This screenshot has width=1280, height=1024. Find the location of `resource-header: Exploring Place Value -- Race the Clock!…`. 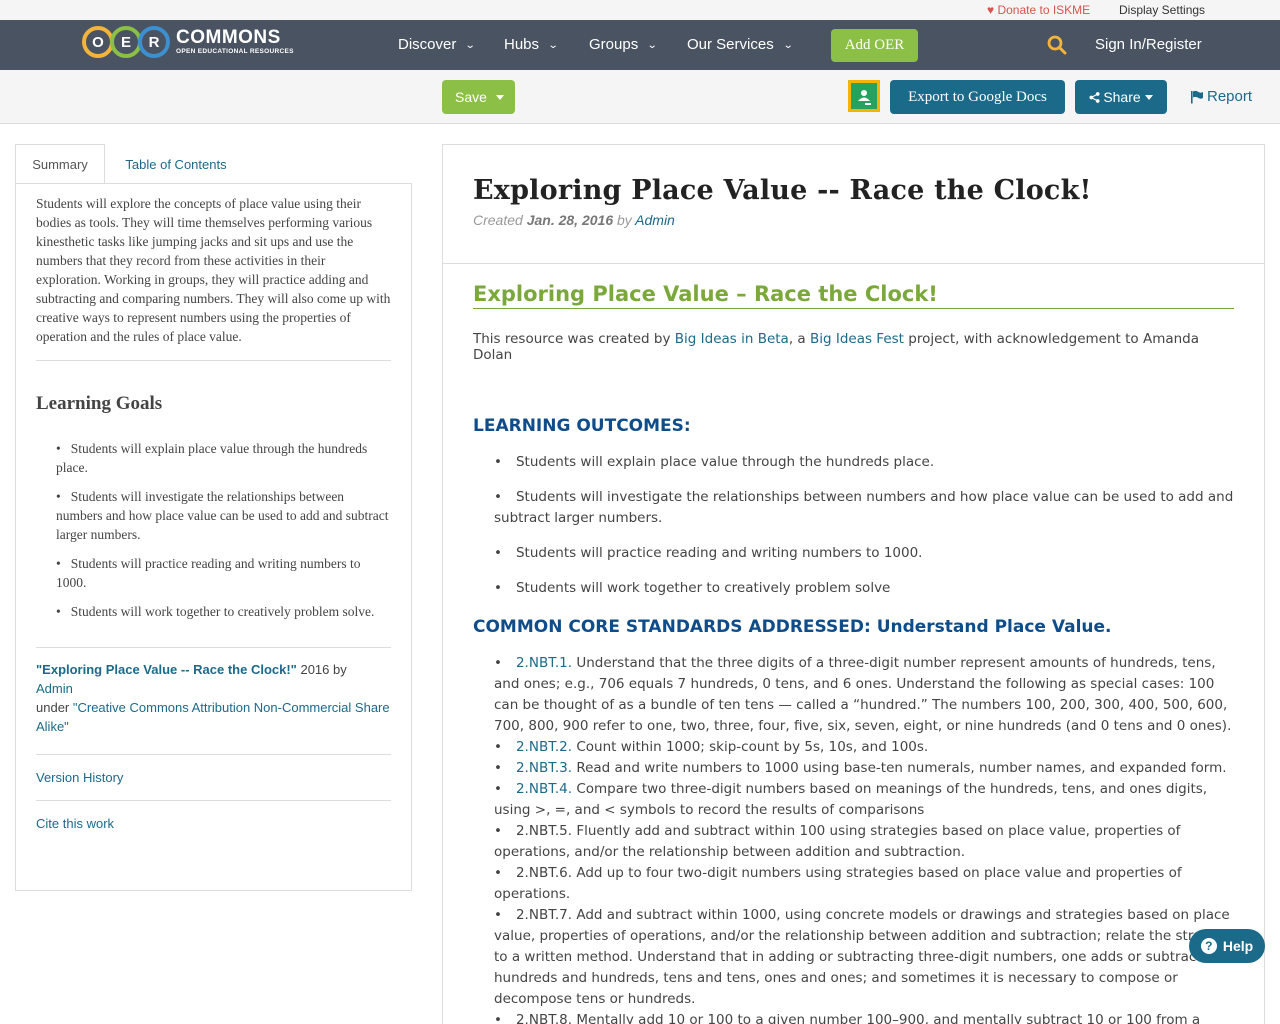

resource-header: Exploring Place Value -- Race the Clock!… is located at coordinates (853, 204).